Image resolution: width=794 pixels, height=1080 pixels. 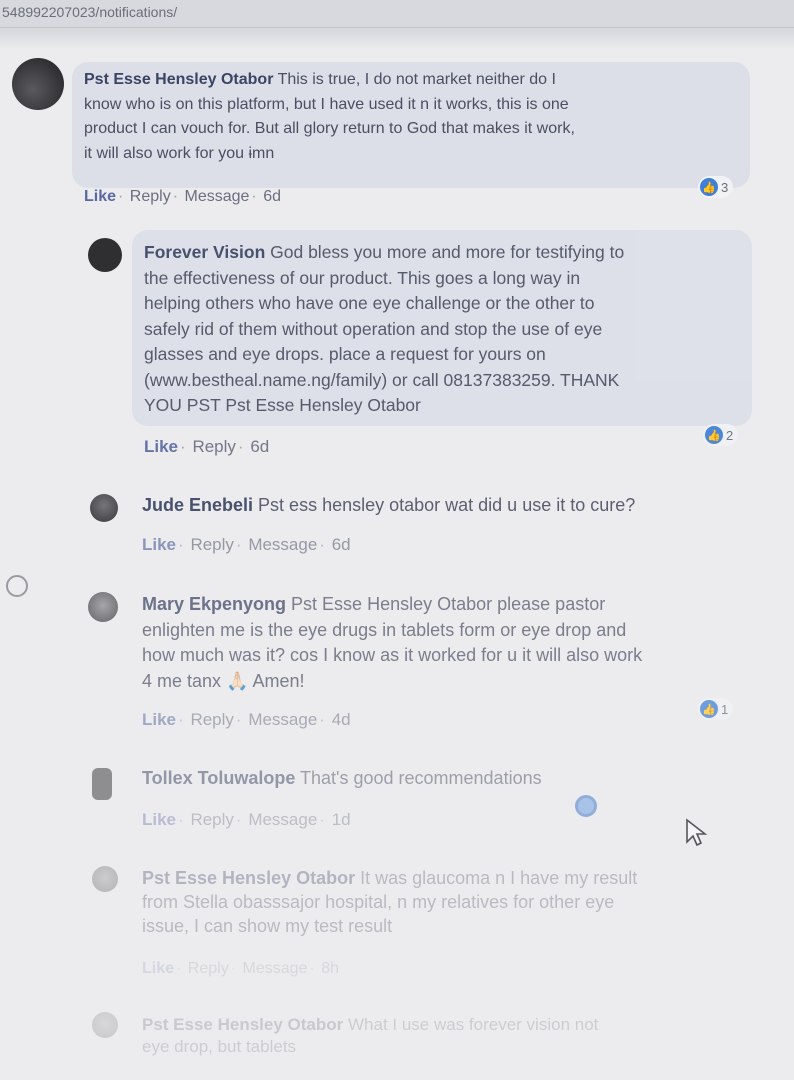 I want to click on comment-text-line: YOU PST Pst Esse Hensley Otabor, so click(x=282, y=405).